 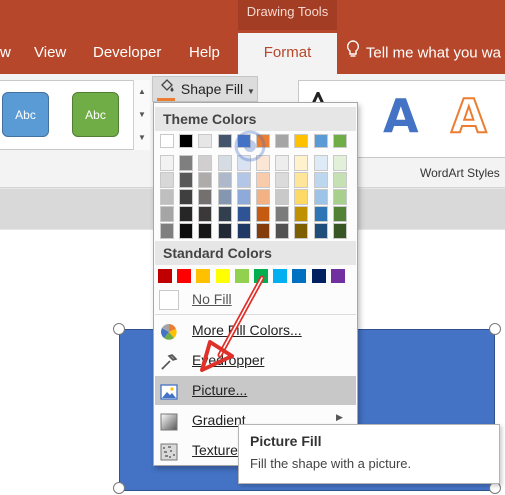 I want to click on theme-colors-header: Theme Colors, so click(x=255, y=119).